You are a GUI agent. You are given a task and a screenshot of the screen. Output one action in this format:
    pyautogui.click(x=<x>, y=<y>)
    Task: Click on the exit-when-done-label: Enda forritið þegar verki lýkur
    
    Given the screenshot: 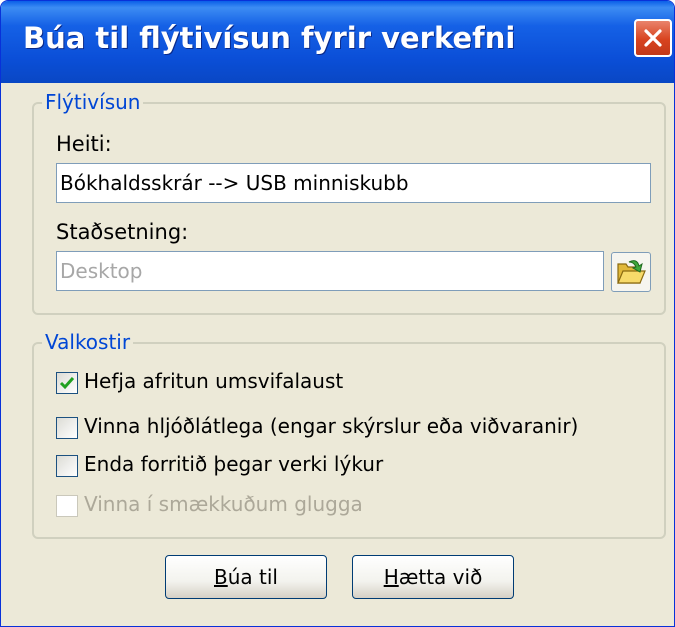 What is the action you would take?
    pyautogui.click(x=234, y=464)
    